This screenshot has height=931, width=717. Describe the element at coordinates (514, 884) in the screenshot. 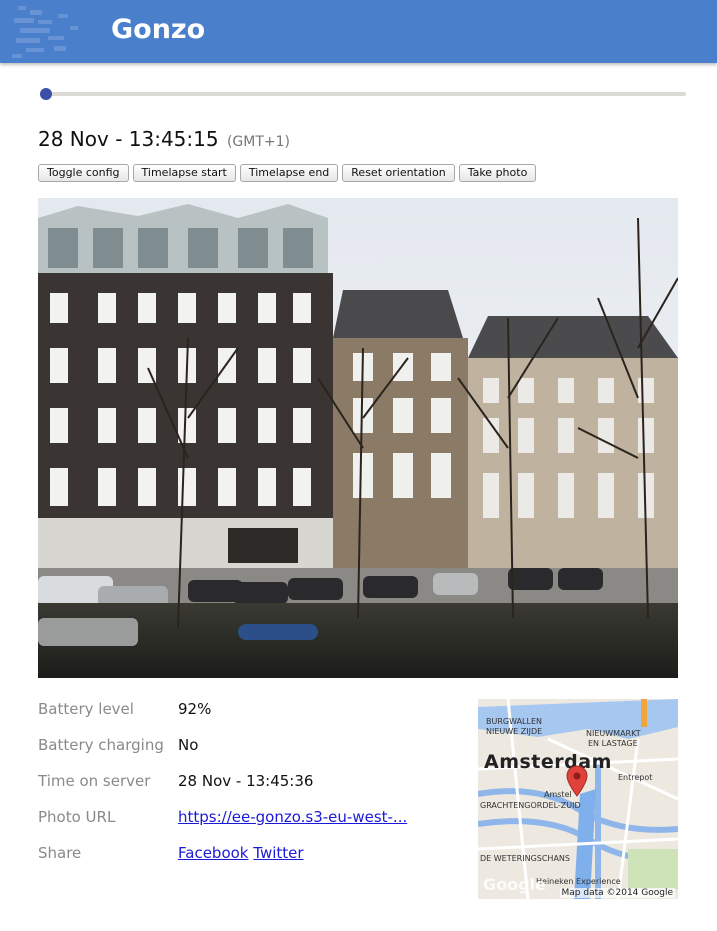

I see `google-logo: Google` at that location.